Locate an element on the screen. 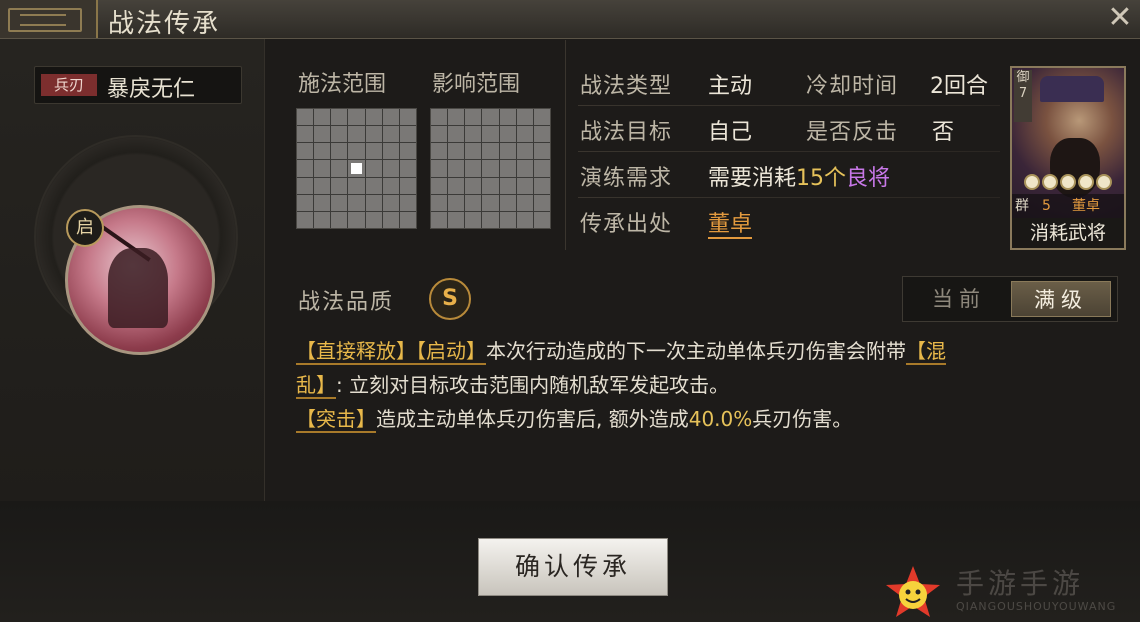 This screenshot has height=622, width=1140. title-ornament is located at coordinates (49, 19).